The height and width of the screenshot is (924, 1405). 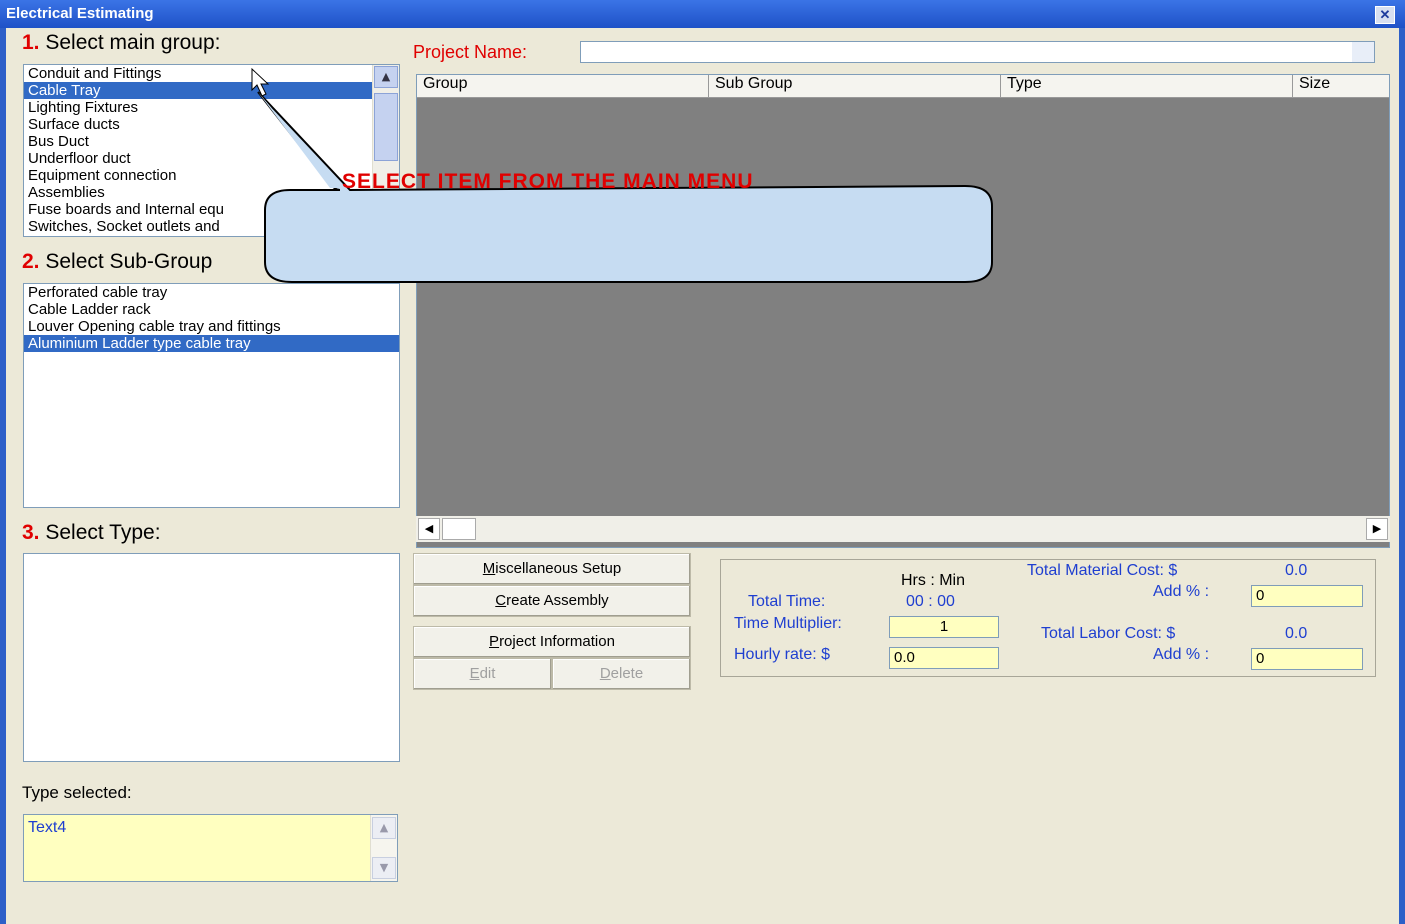 What do you see at coordinates (260, 82) in the screenshot?
I see `mouse-cursor-icon` at bounding box center [260, 82].